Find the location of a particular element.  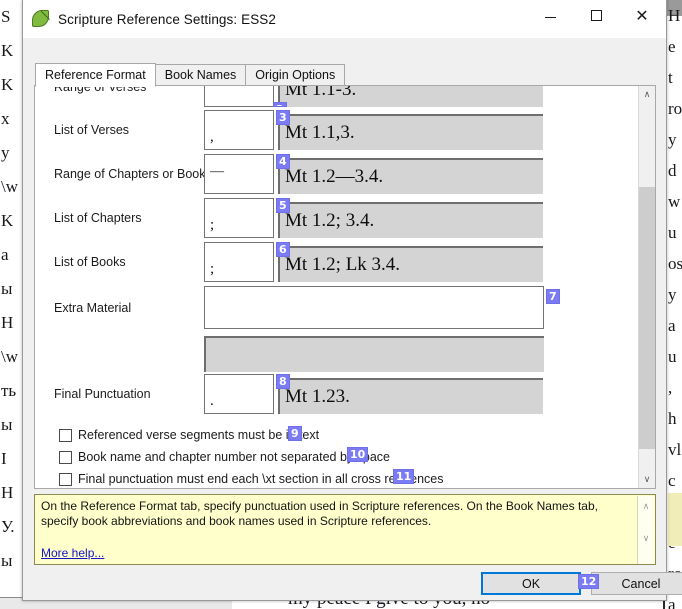

row-preview-range-of-verses: Mt 1.1-3. is located at coordinates (410, 96).